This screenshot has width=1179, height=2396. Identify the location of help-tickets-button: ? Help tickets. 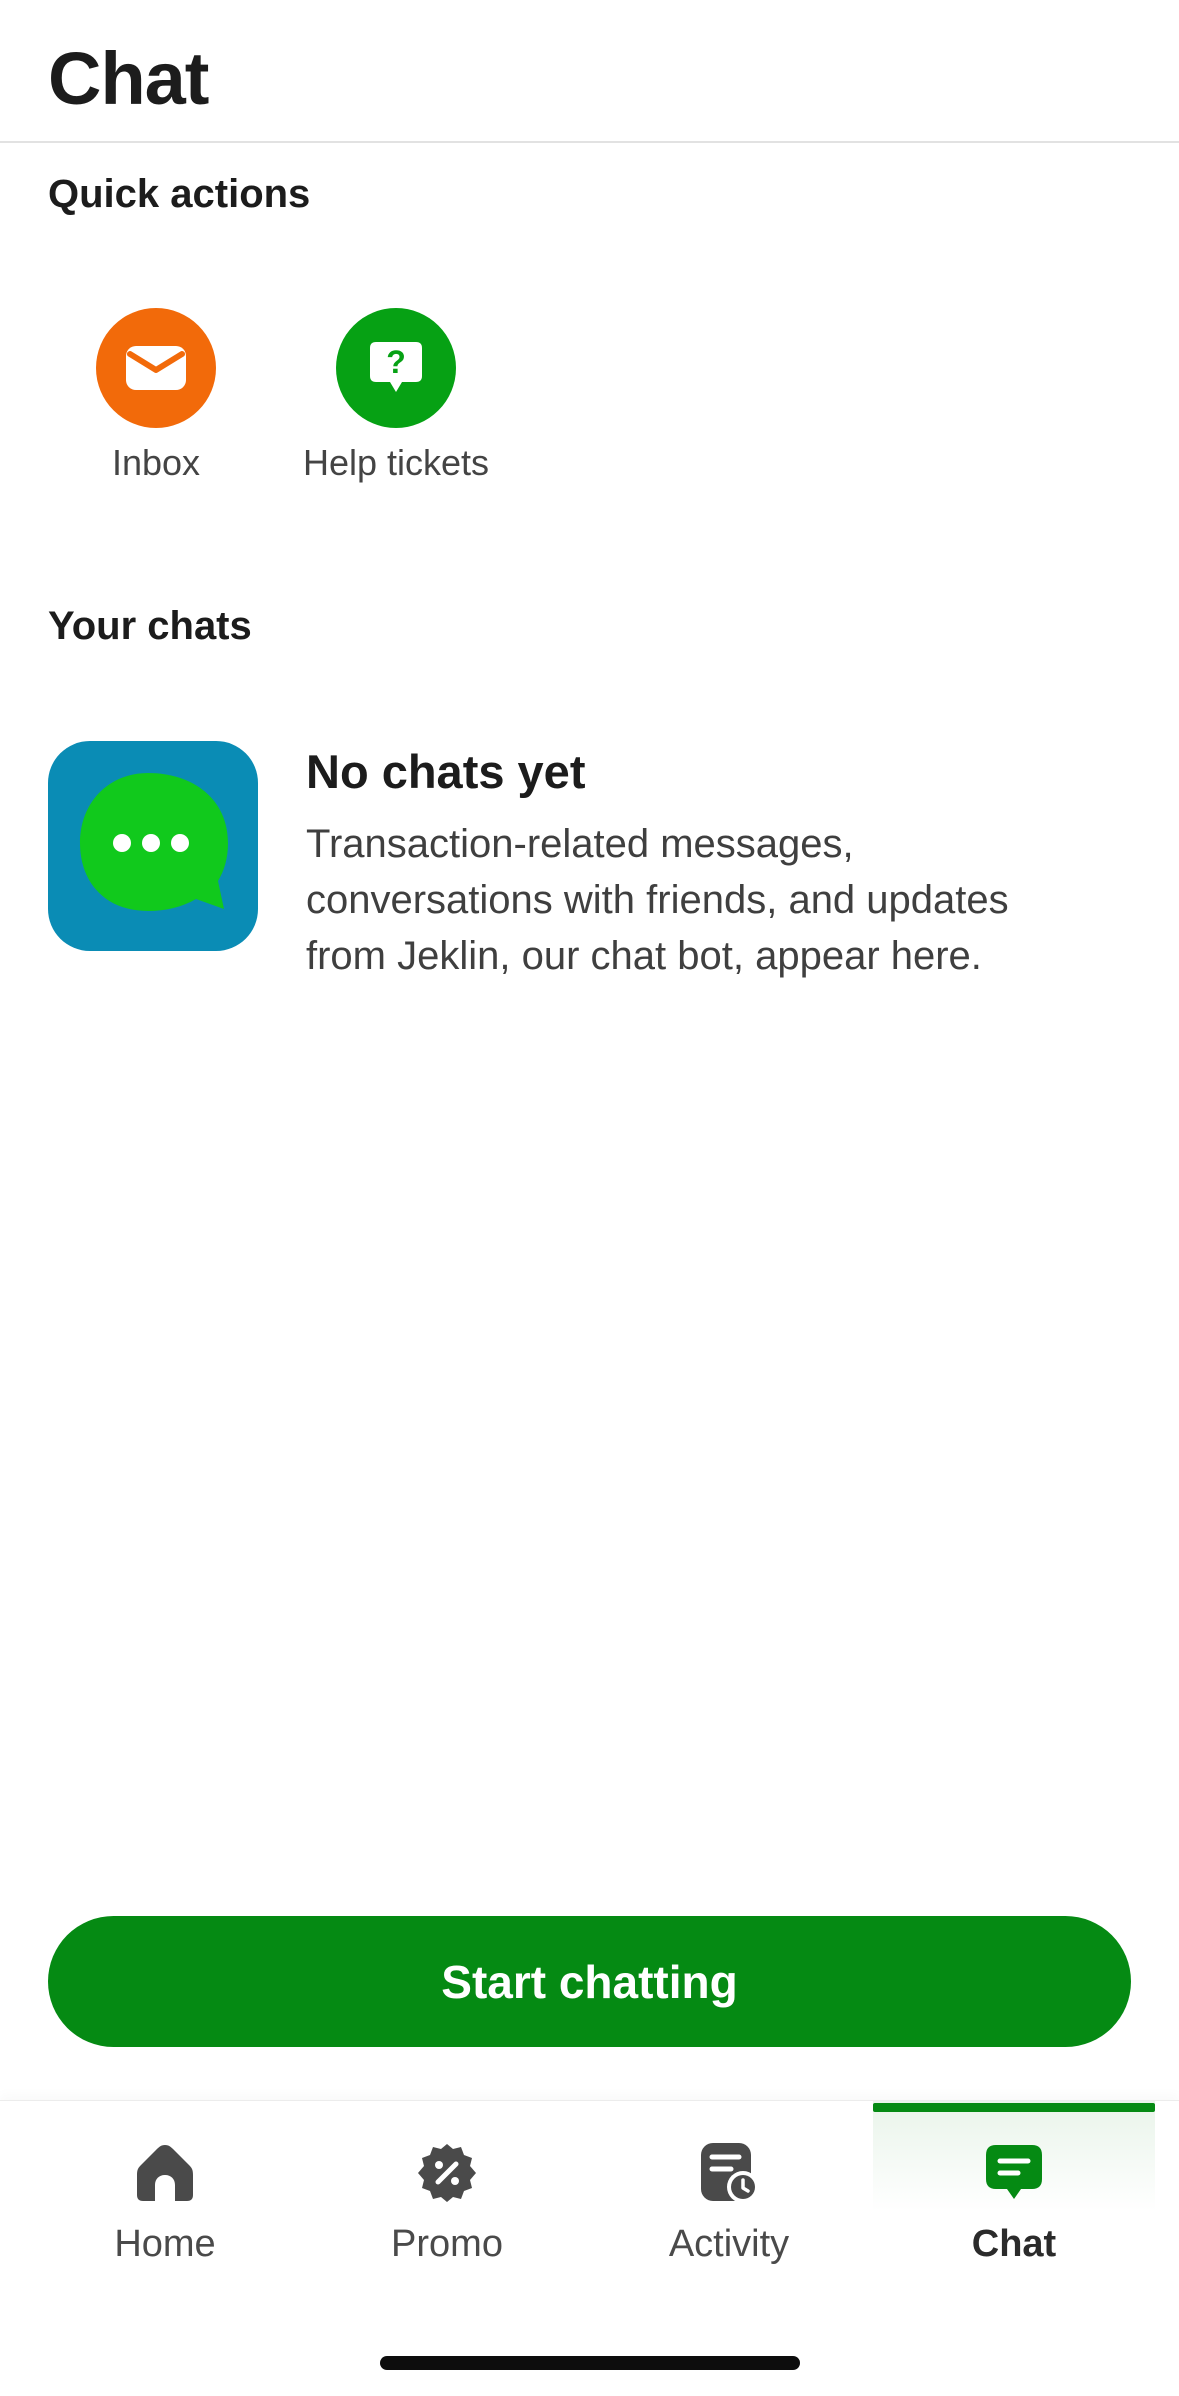
(396, 403).